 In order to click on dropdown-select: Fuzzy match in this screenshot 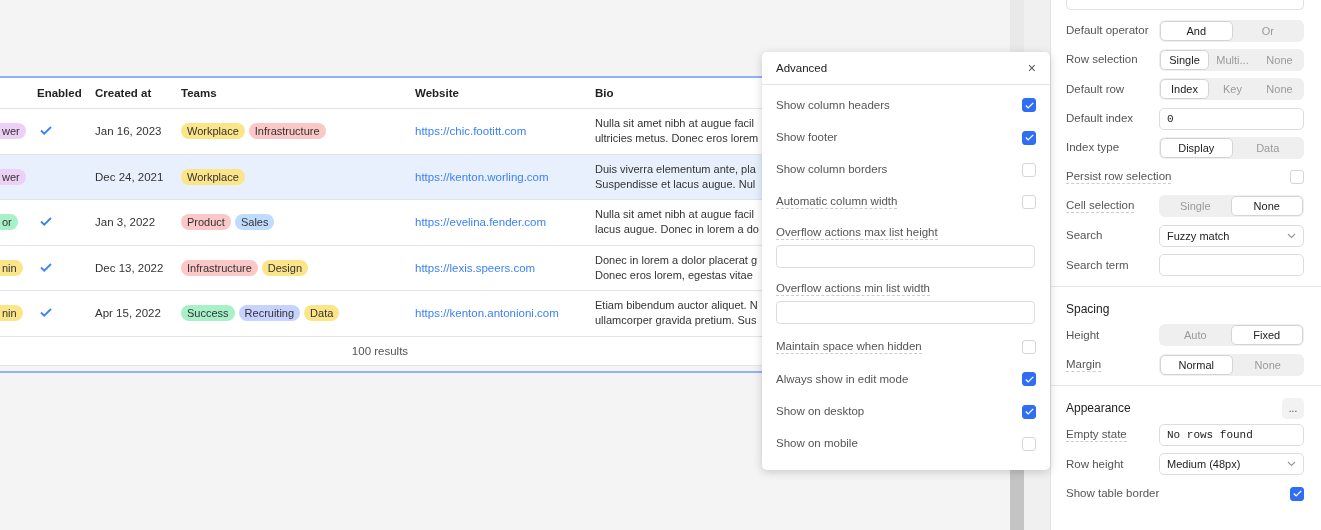, I will do `click(1231, 235)`.